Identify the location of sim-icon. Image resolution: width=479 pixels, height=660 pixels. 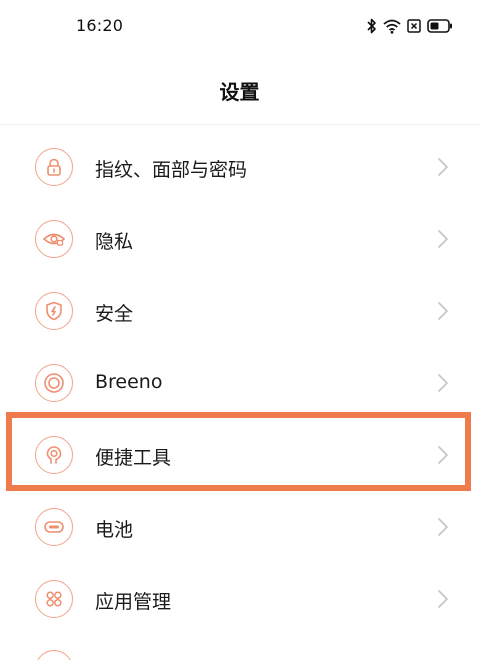
(414, 26).